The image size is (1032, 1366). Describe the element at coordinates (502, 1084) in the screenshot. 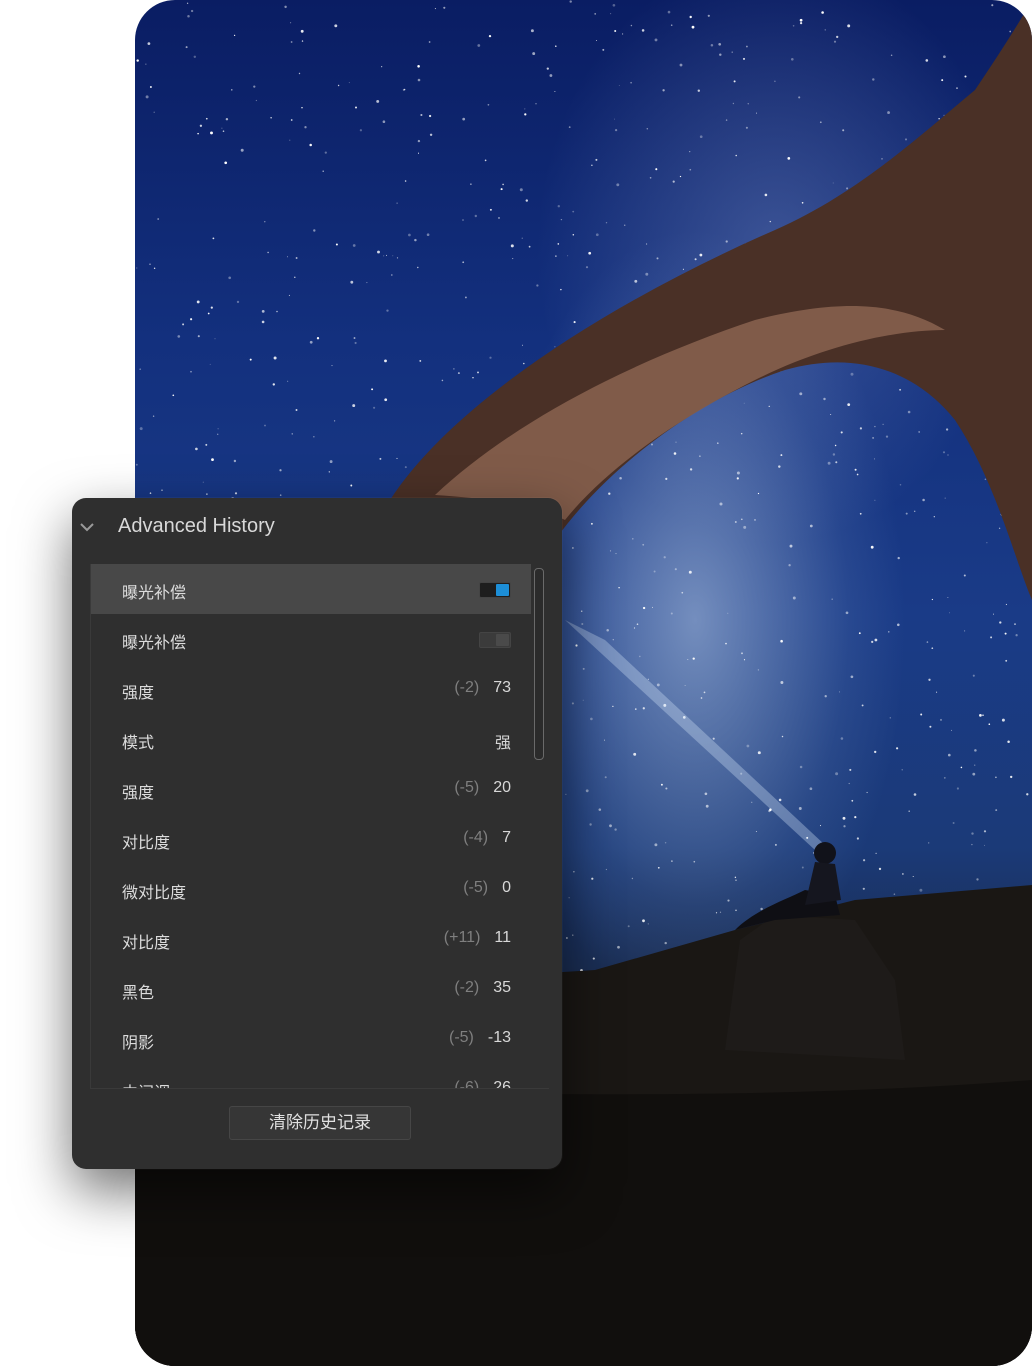

I see `history-row-value: 26` at that location.